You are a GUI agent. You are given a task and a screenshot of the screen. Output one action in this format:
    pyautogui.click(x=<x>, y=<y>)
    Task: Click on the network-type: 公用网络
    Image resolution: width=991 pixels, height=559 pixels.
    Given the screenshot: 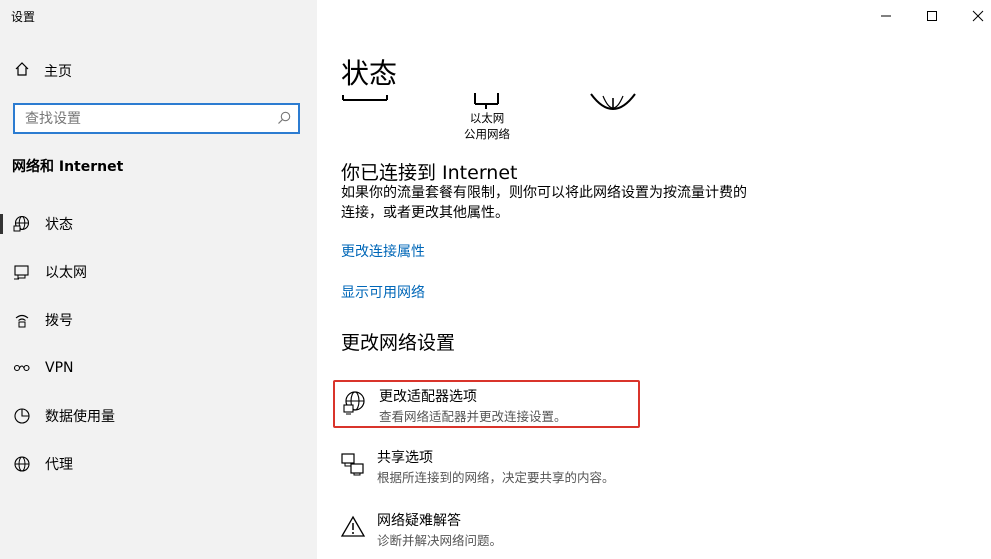 What is the action you would take?
    pyautogui.click(x=487, y=134)
    